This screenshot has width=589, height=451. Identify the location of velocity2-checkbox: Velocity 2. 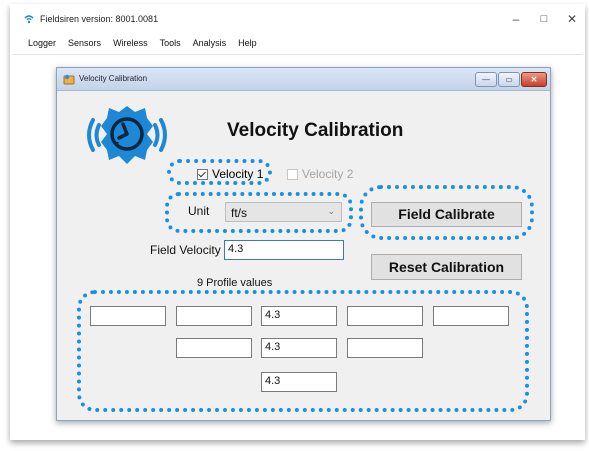
(320, 174).